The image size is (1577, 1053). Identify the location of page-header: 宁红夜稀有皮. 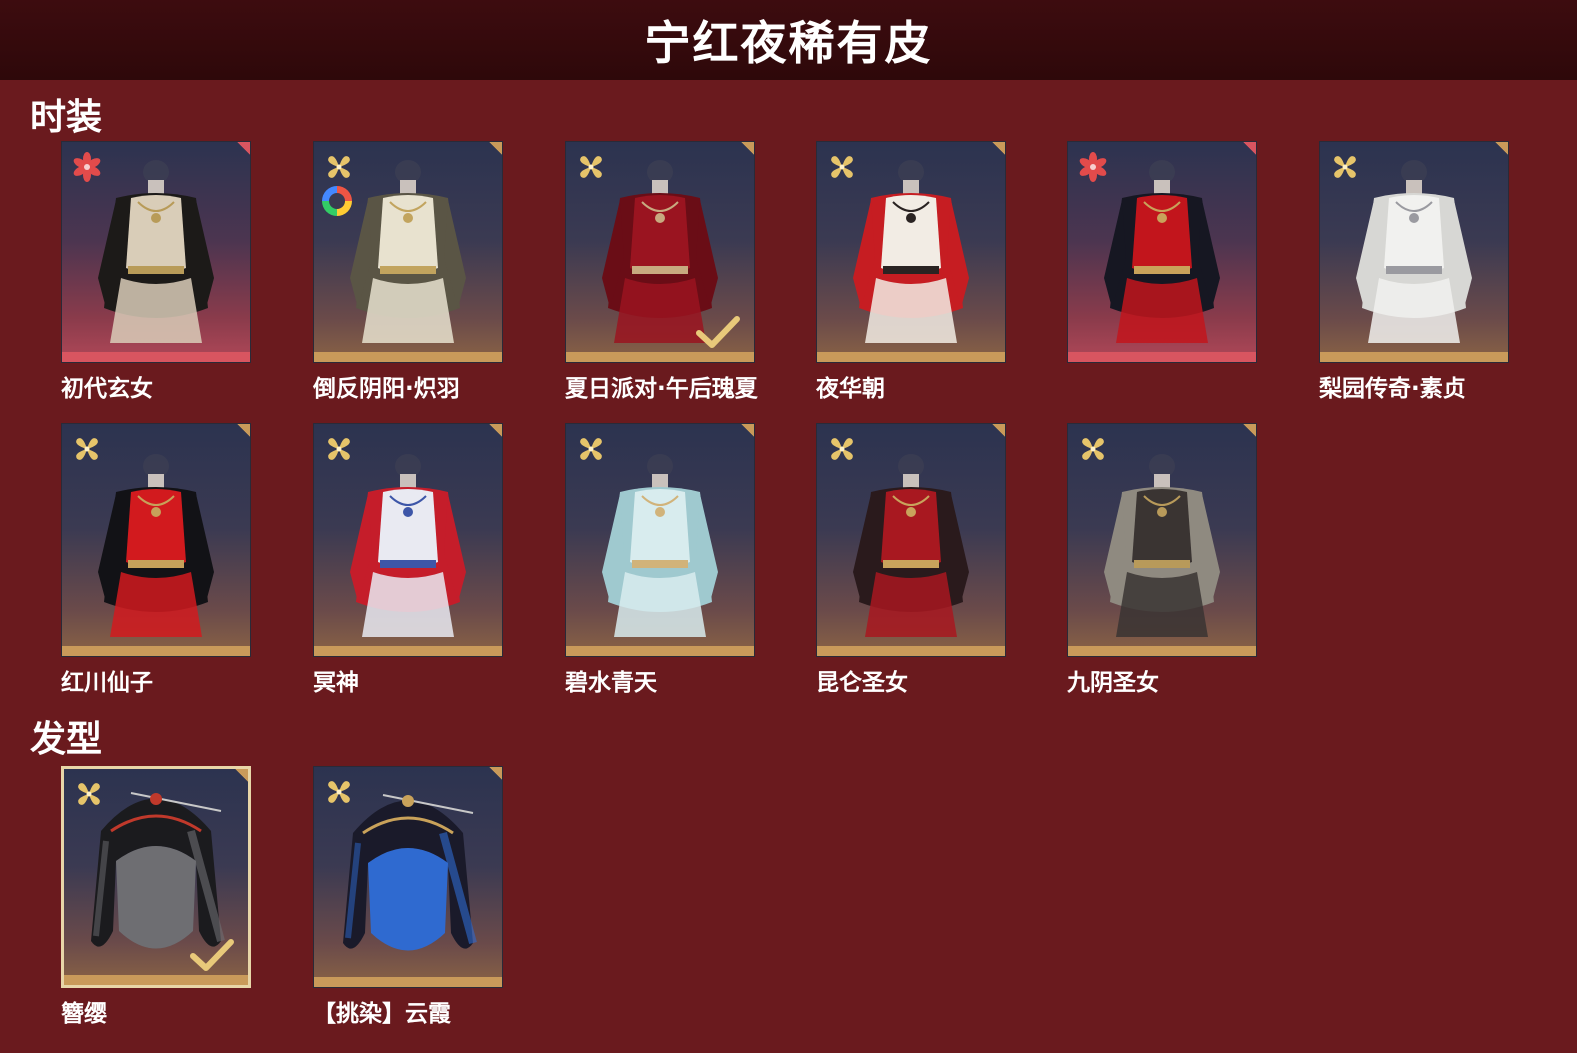
(788, 40).